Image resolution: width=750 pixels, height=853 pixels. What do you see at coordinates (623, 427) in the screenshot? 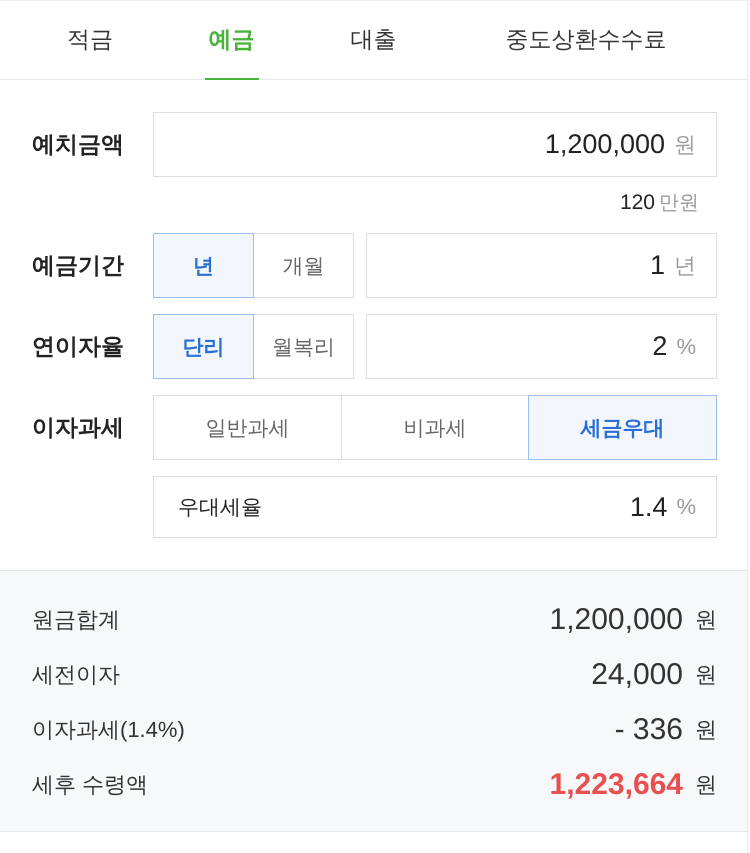
I see `option-button: 세금우대` at bounding box center [623, 427].